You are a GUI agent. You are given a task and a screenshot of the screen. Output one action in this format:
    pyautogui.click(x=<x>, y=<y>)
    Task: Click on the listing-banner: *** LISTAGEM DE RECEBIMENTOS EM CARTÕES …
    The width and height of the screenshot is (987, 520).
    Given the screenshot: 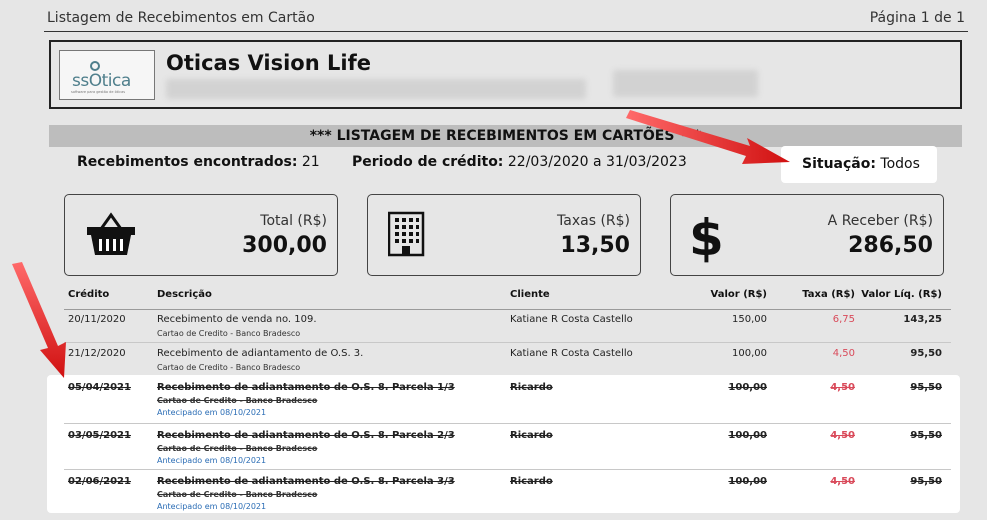 What is the action you would take?
    pyautogui.click(x=505, y=136)
    